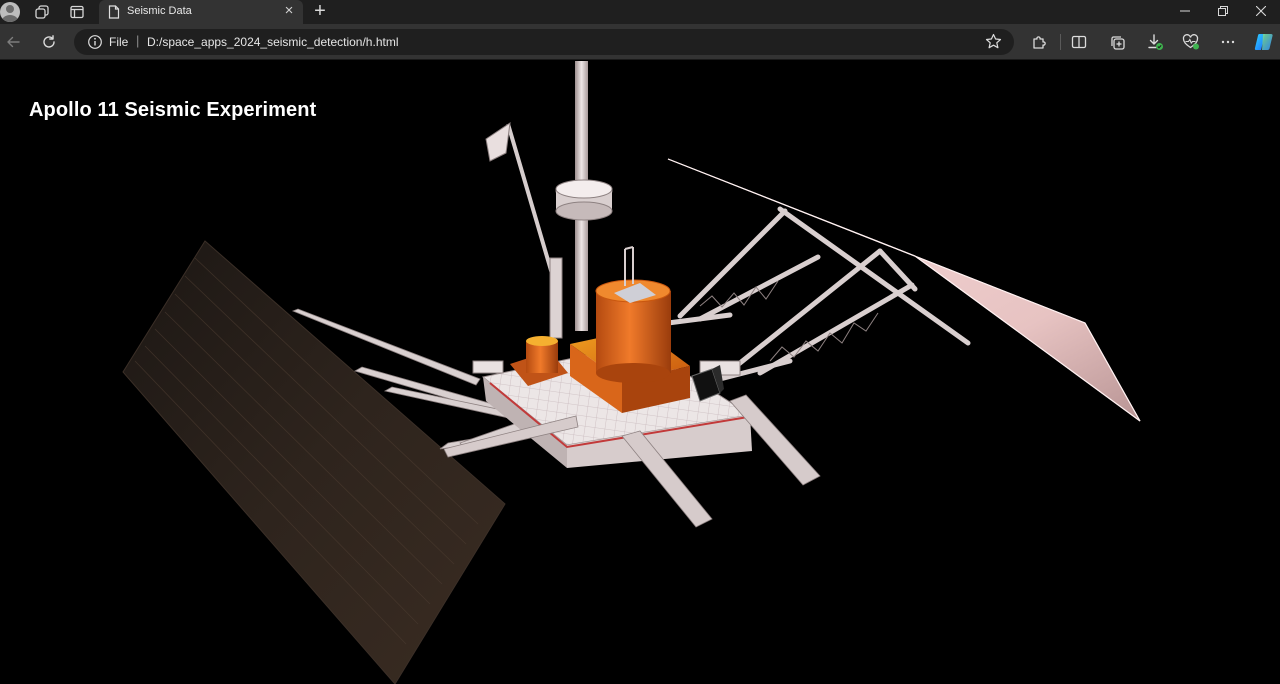 The image size is (1280, 684). I want to click on extensions-button, so click(1039, 42).